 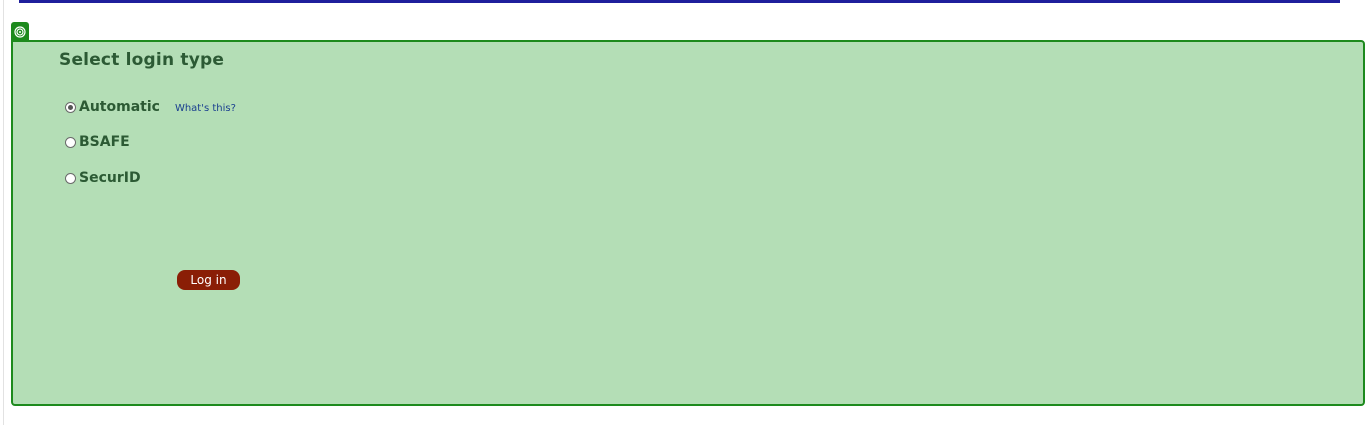 I want to click on panel-corner-tab, so click(x=20, y=31).